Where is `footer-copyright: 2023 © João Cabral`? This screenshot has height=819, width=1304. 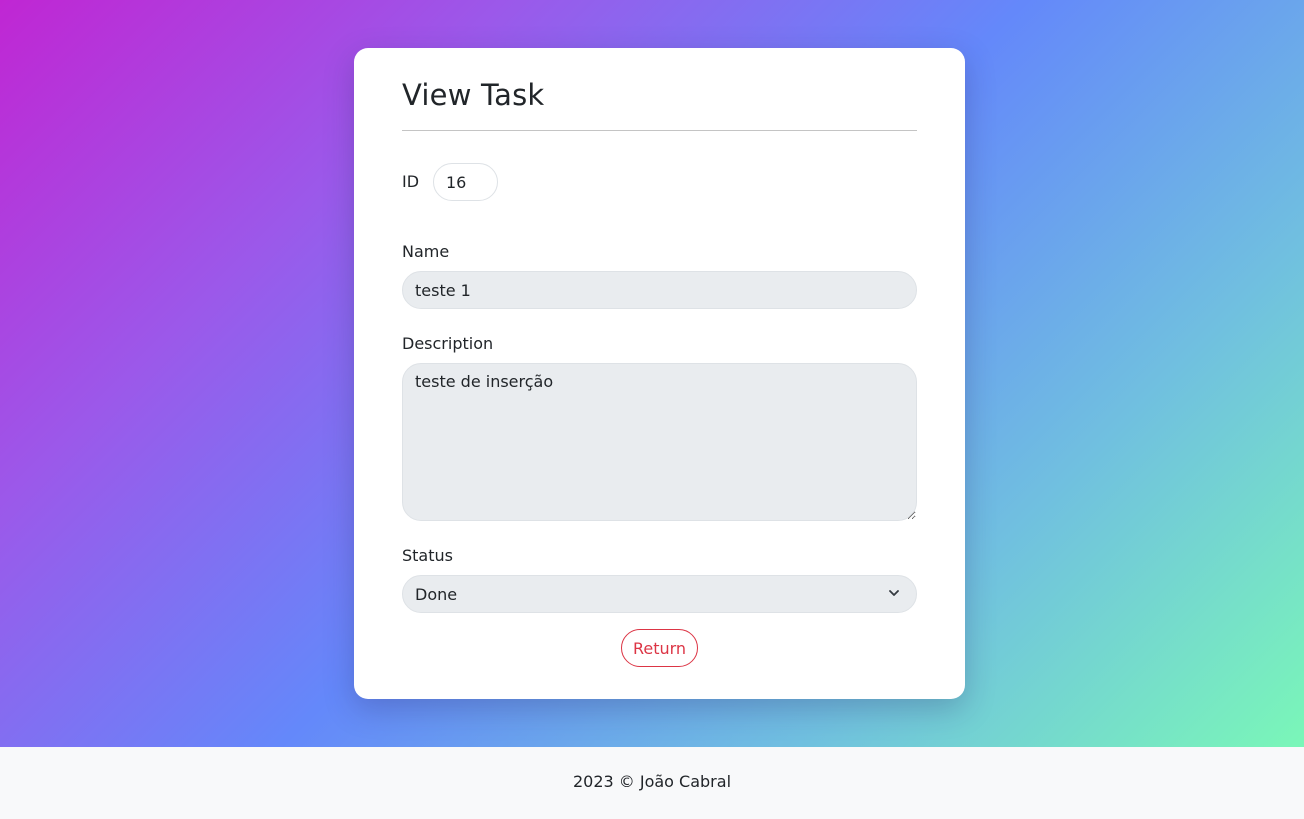
footer-copyright: 2023 © João Cabral is located at coordinates (652, 781).